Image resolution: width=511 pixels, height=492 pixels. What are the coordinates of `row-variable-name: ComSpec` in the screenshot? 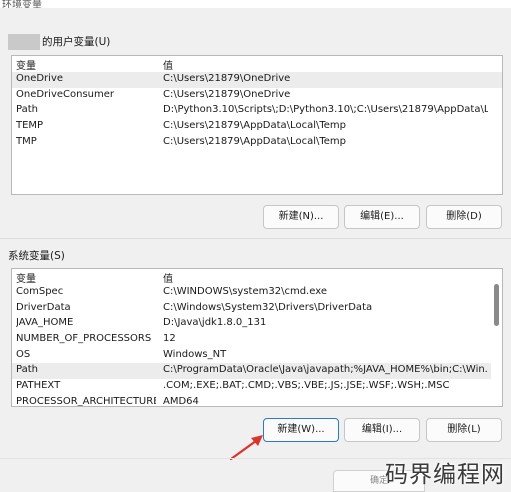 It's located at (40, 291).